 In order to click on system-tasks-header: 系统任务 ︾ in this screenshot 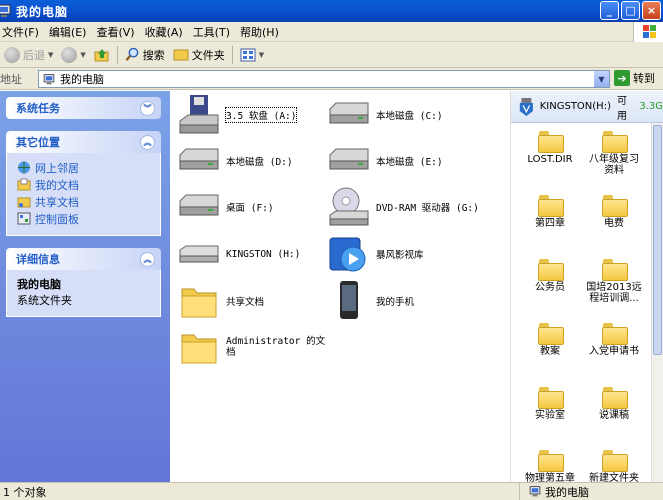, I will do `click(83, 108)`.